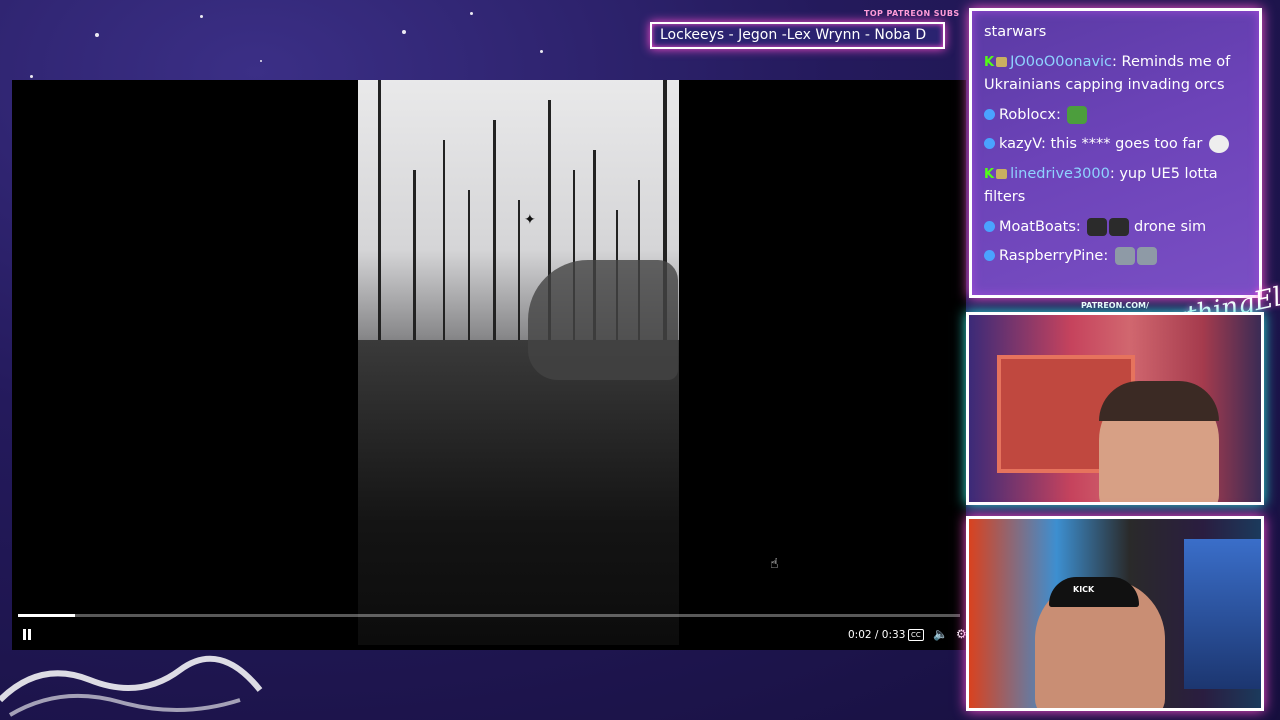  I want to click on chat-message: RaspberryPine:, so click(1115, 257).